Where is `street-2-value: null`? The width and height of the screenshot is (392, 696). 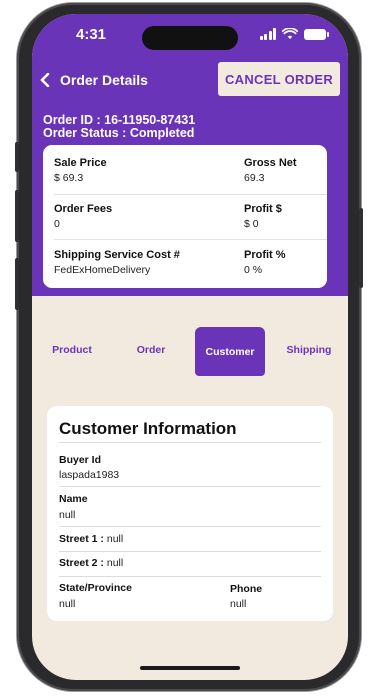
street-2-value: null is located at coordinates (115, 563).